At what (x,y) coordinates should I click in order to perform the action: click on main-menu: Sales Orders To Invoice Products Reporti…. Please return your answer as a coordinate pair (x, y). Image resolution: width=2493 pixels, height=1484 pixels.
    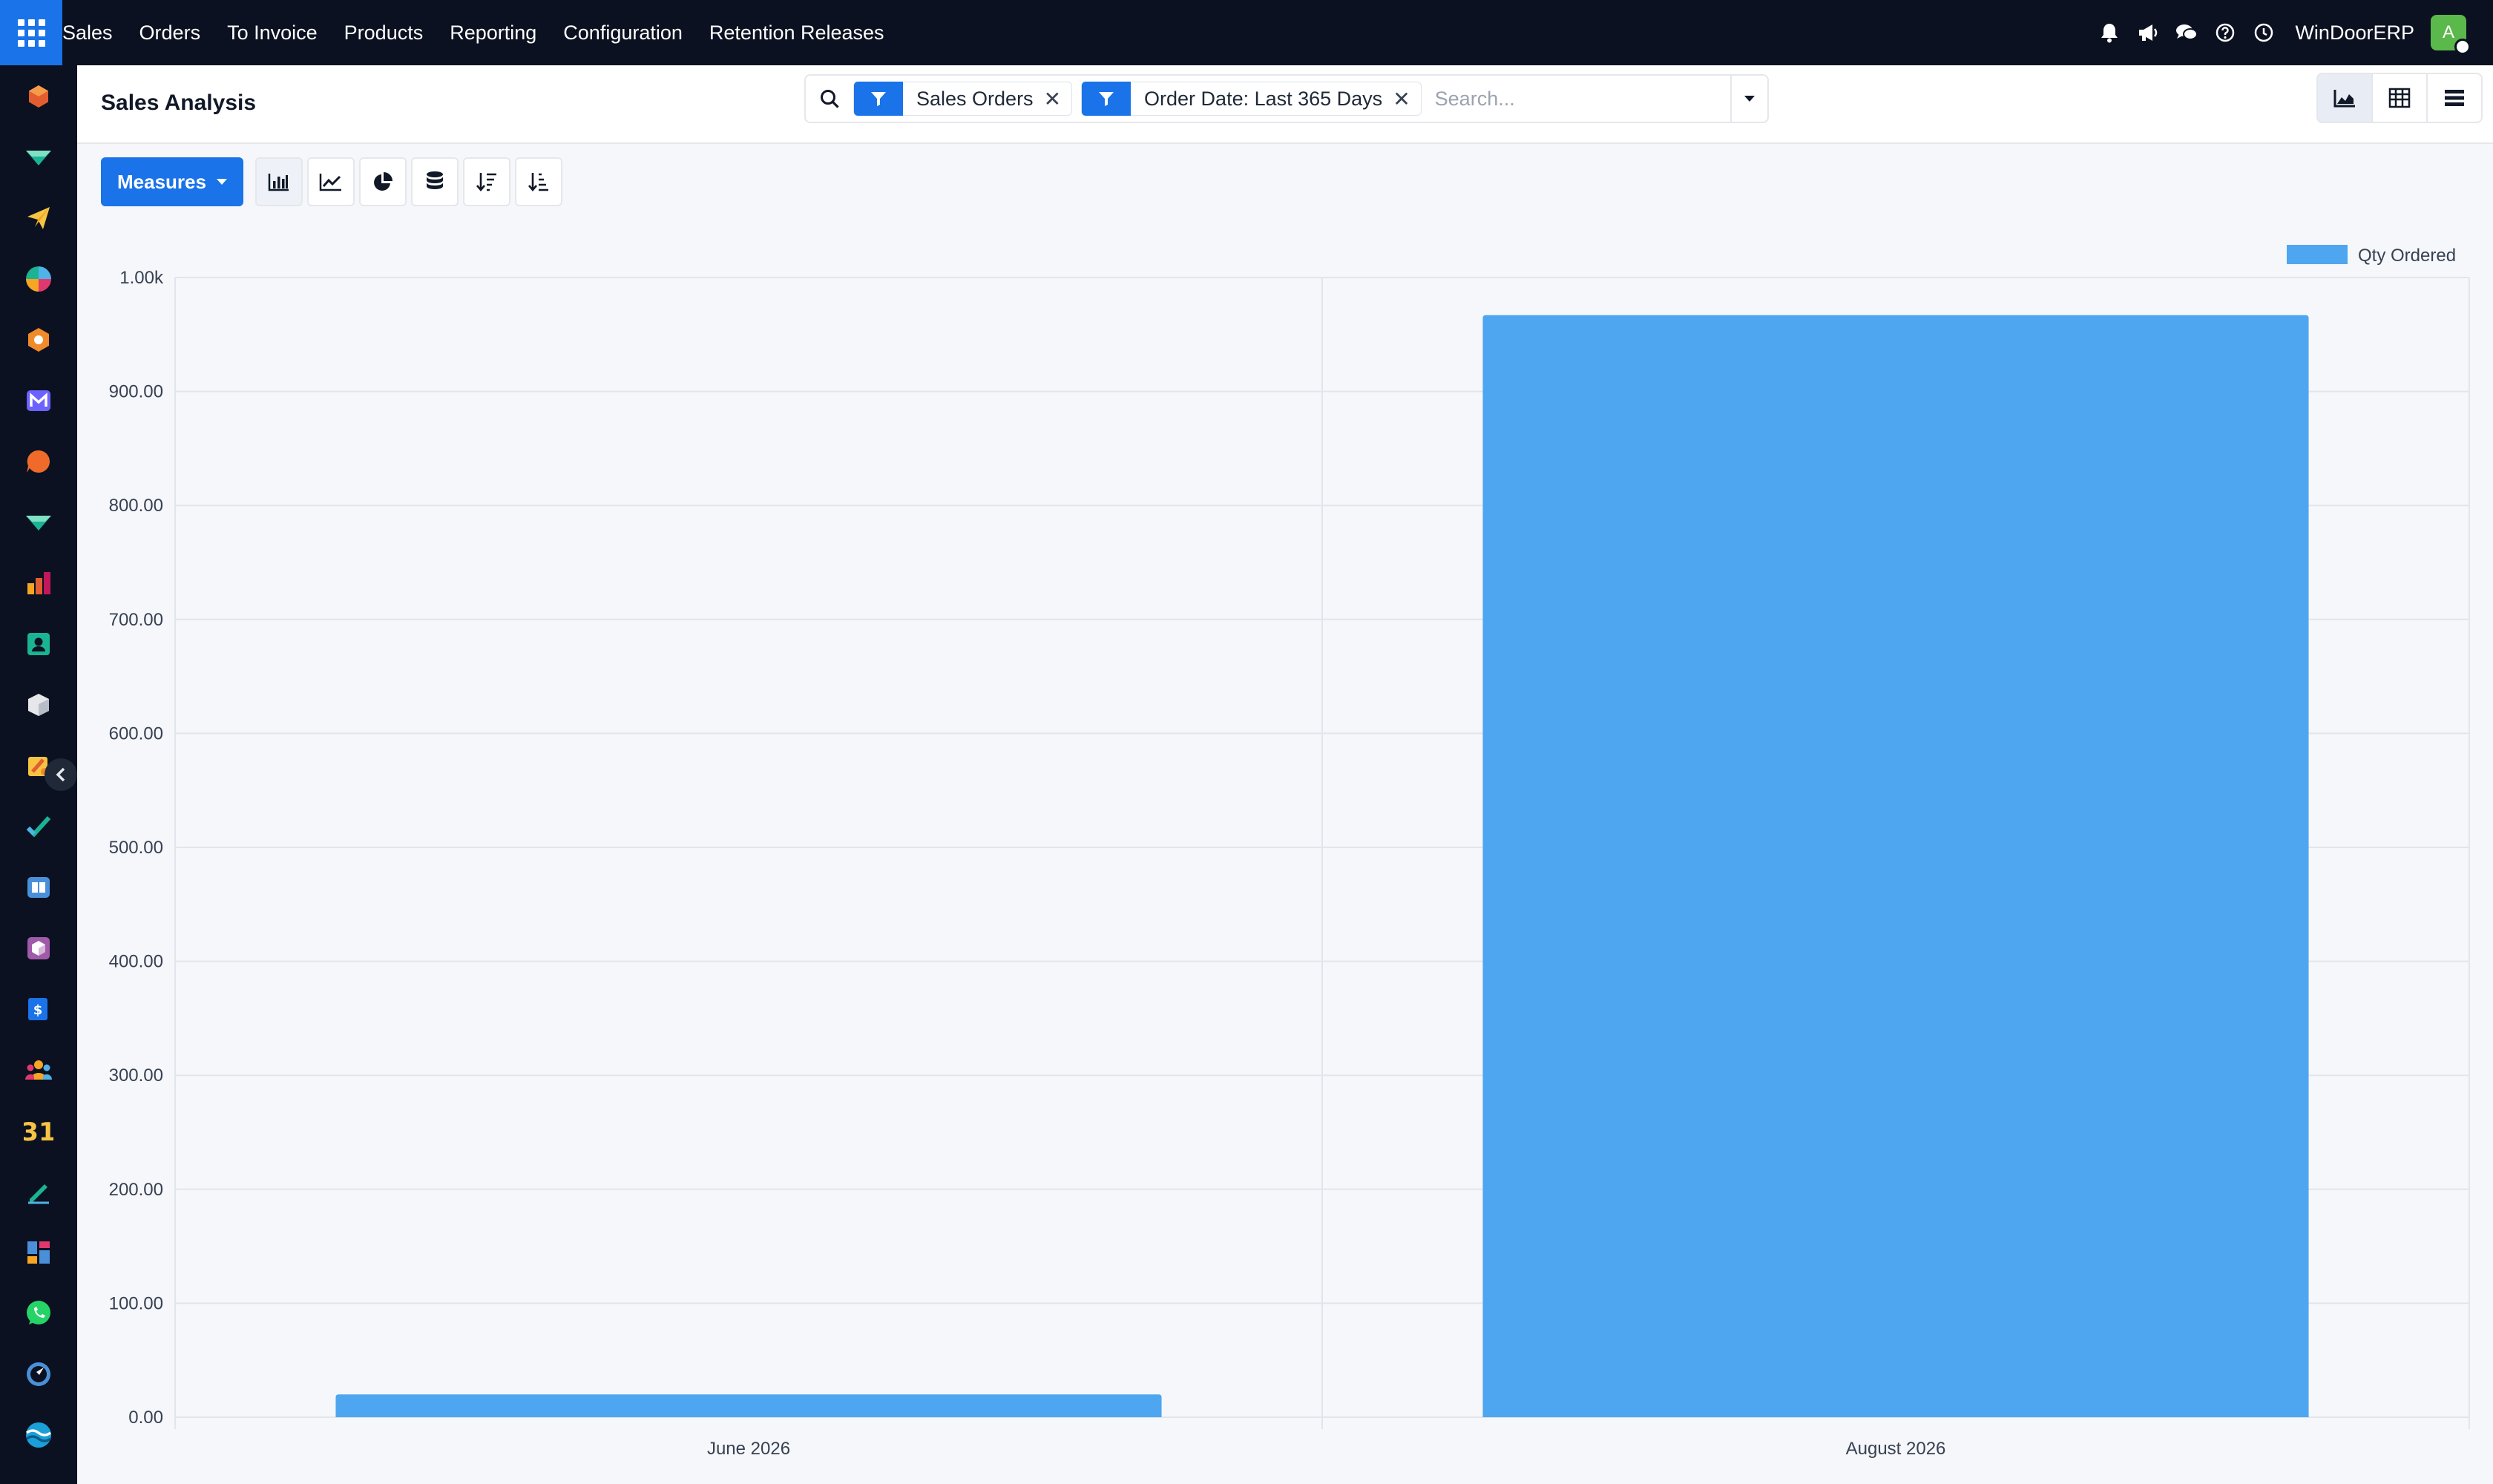
    Looking at the image, I should click on (480, 32).